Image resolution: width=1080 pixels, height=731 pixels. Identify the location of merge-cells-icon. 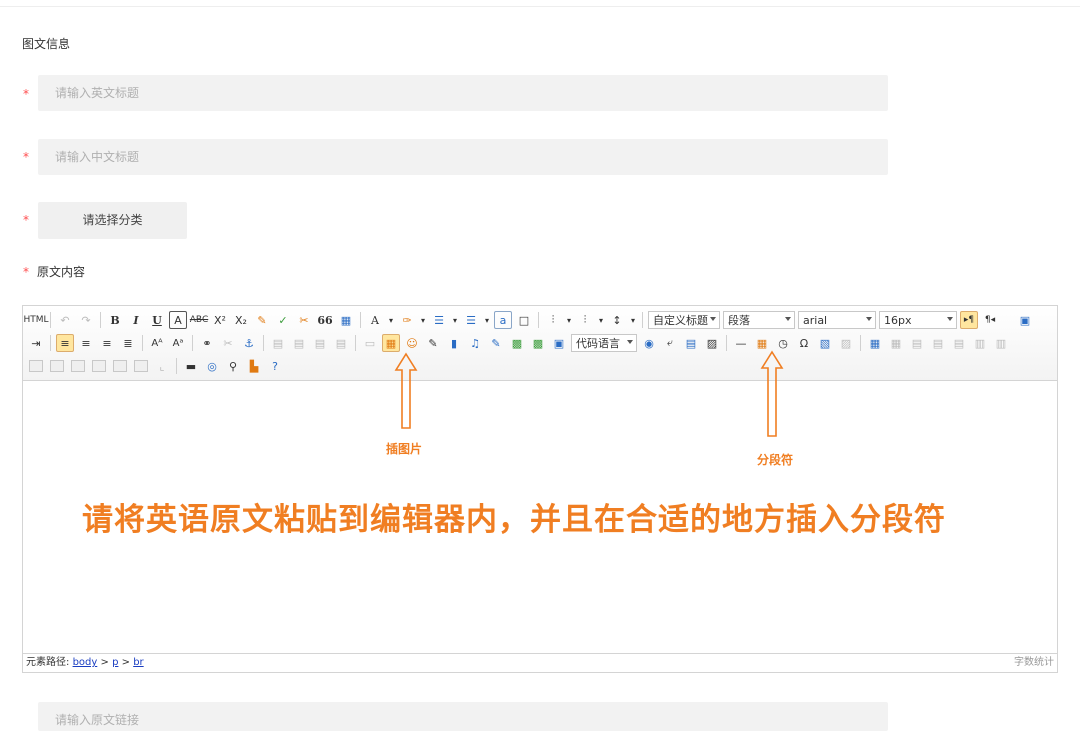
(36, 366).